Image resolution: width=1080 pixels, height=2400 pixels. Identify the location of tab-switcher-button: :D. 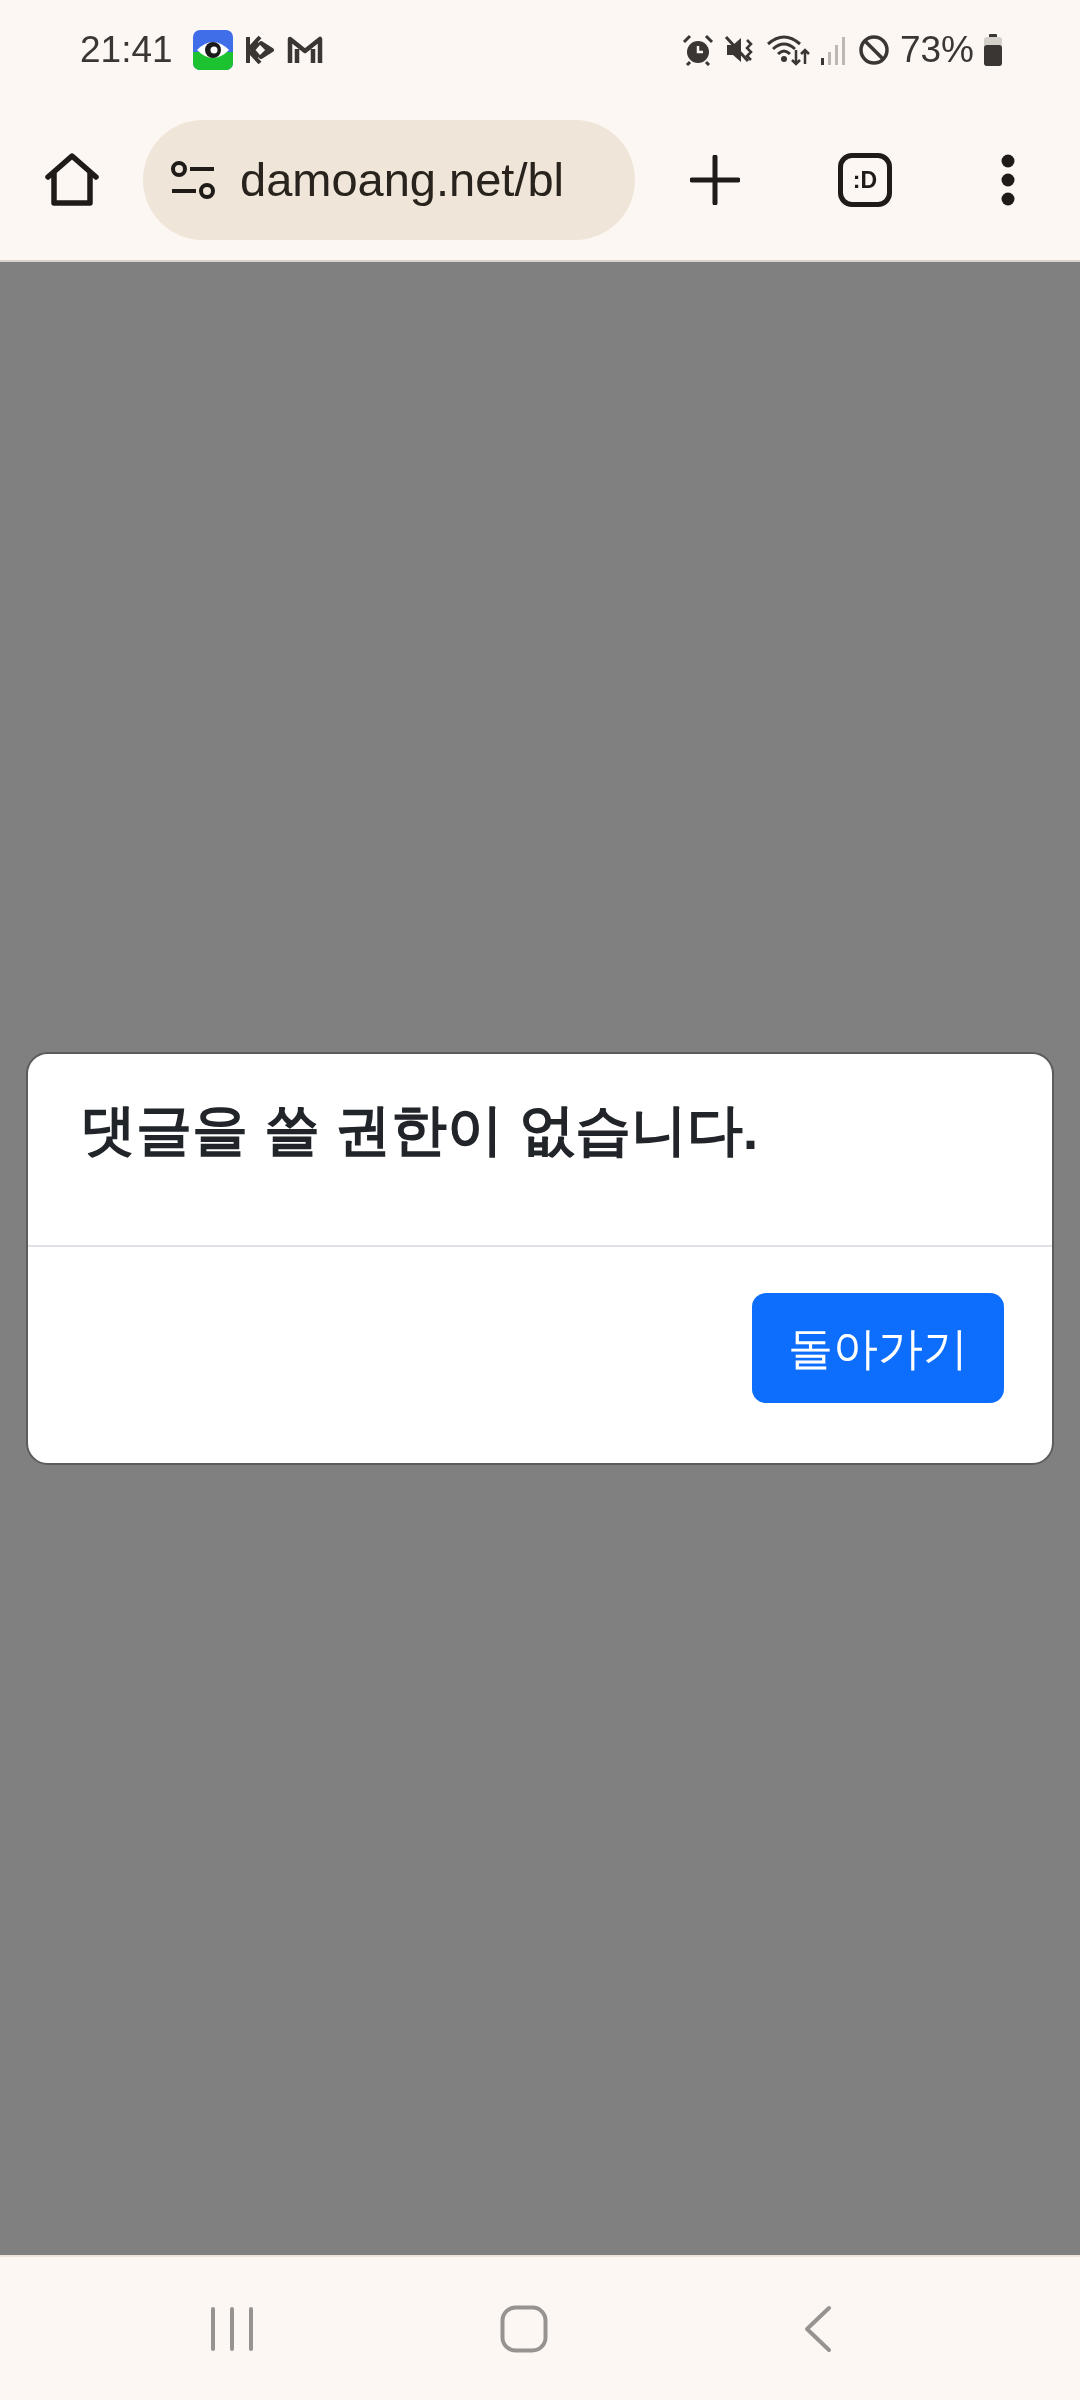
(865, 180).